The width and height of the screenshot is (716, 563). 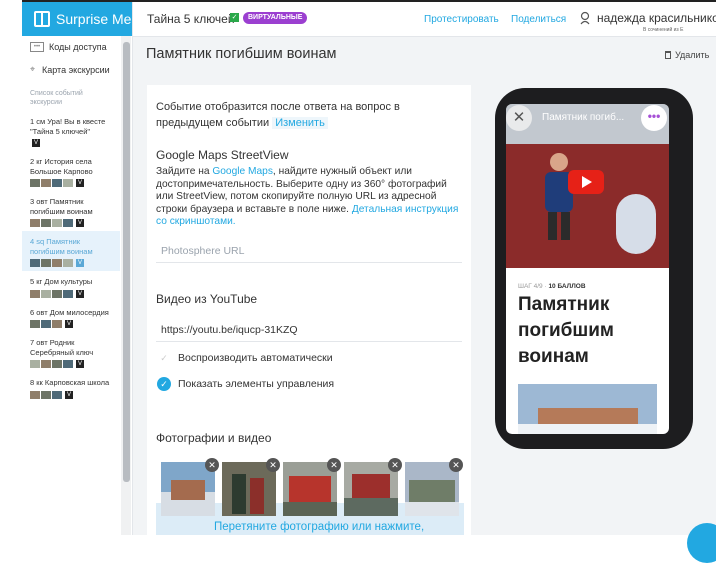 I want to click on user-name: надежда красильникова, so click(x=656, y=18).